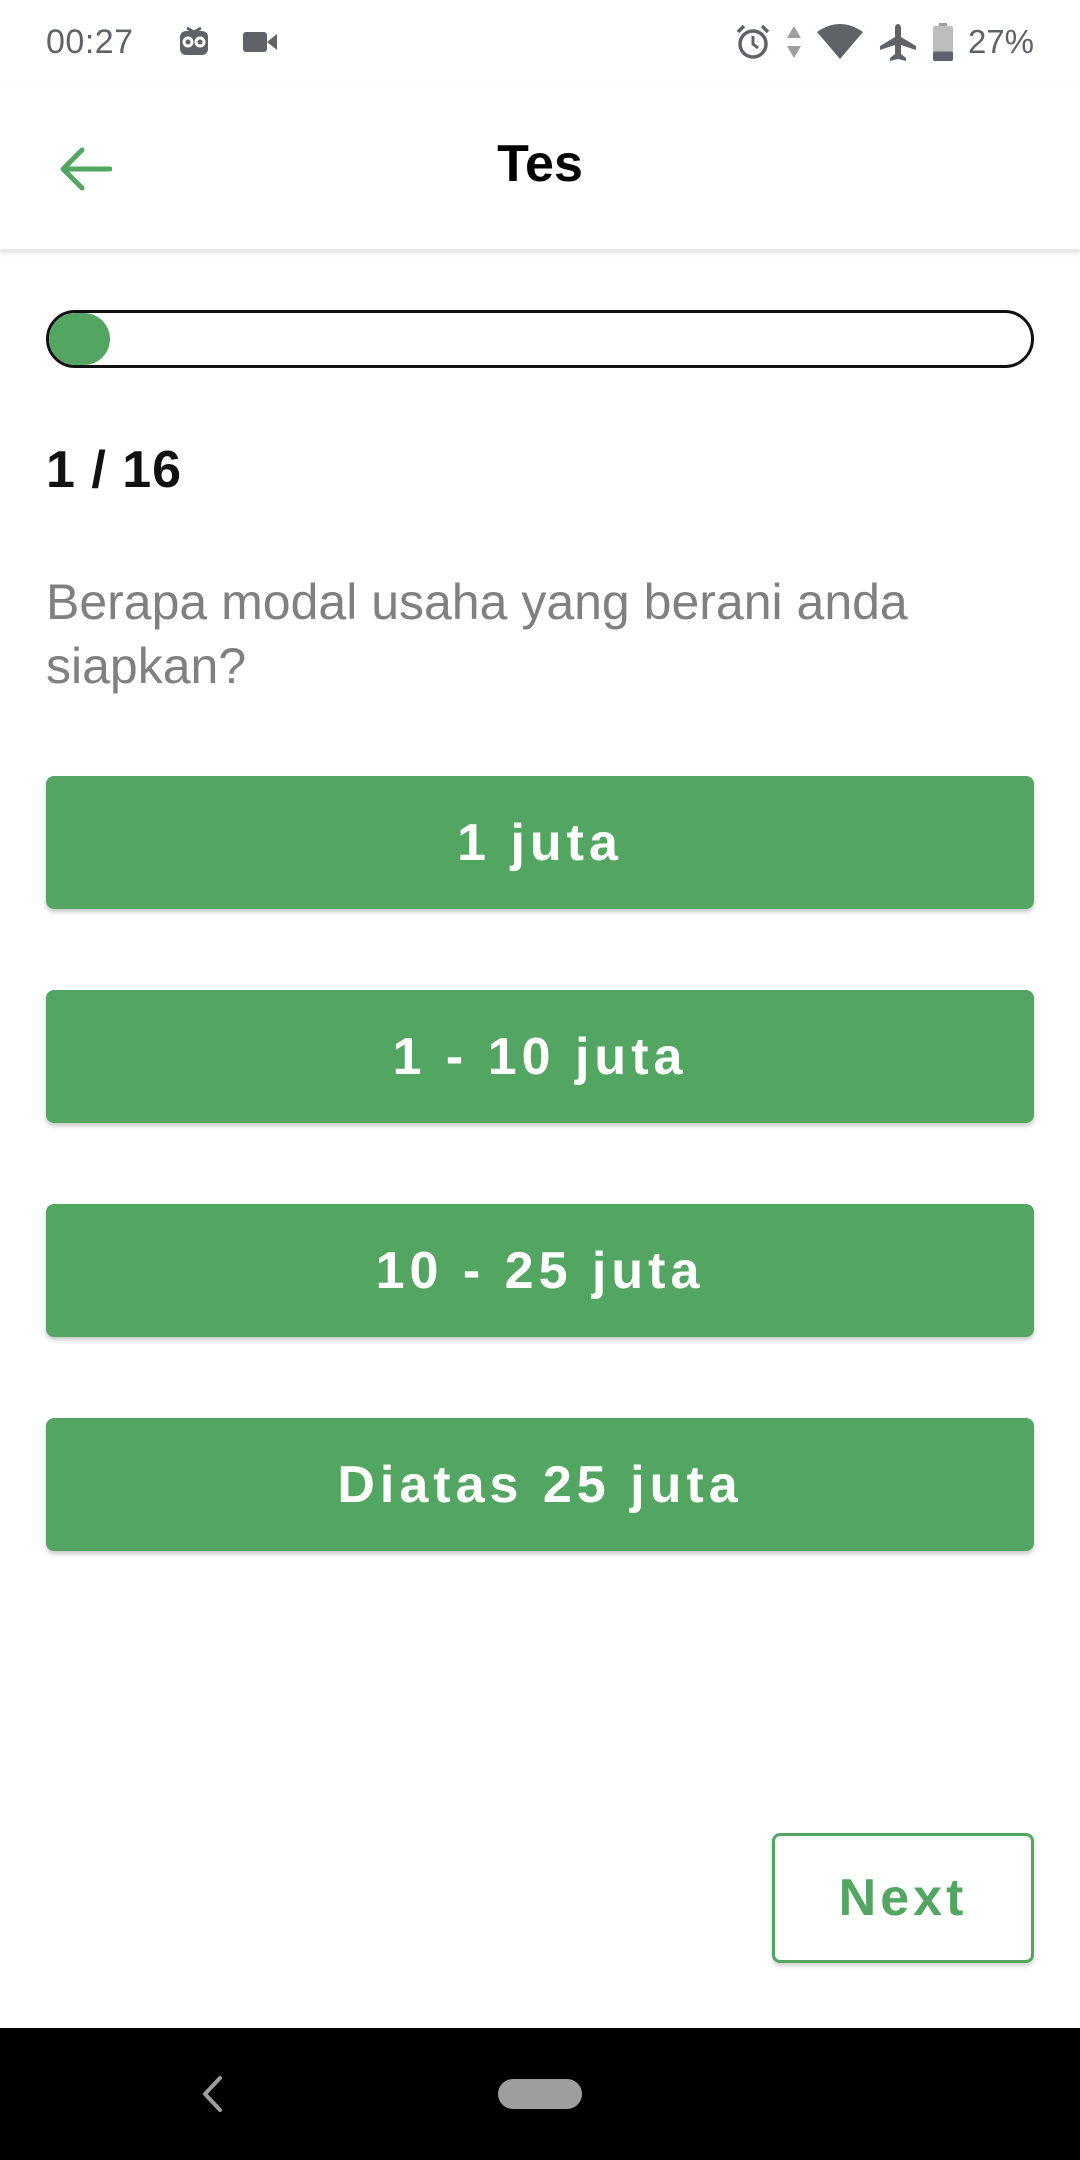 The image size is (1080, 2160). I want to click on battery-icon, so click(943, 42).